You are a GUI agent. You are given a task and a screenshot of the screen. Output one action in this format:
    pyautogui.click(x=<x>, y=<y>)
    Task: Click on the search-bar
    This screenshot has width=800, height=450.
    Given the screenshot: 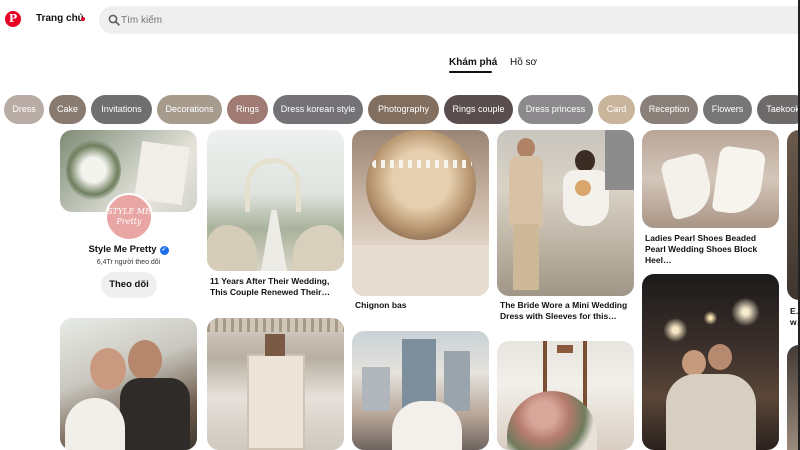 What is the action you would take?
    pyautogui.click(x=449, y=20)
    